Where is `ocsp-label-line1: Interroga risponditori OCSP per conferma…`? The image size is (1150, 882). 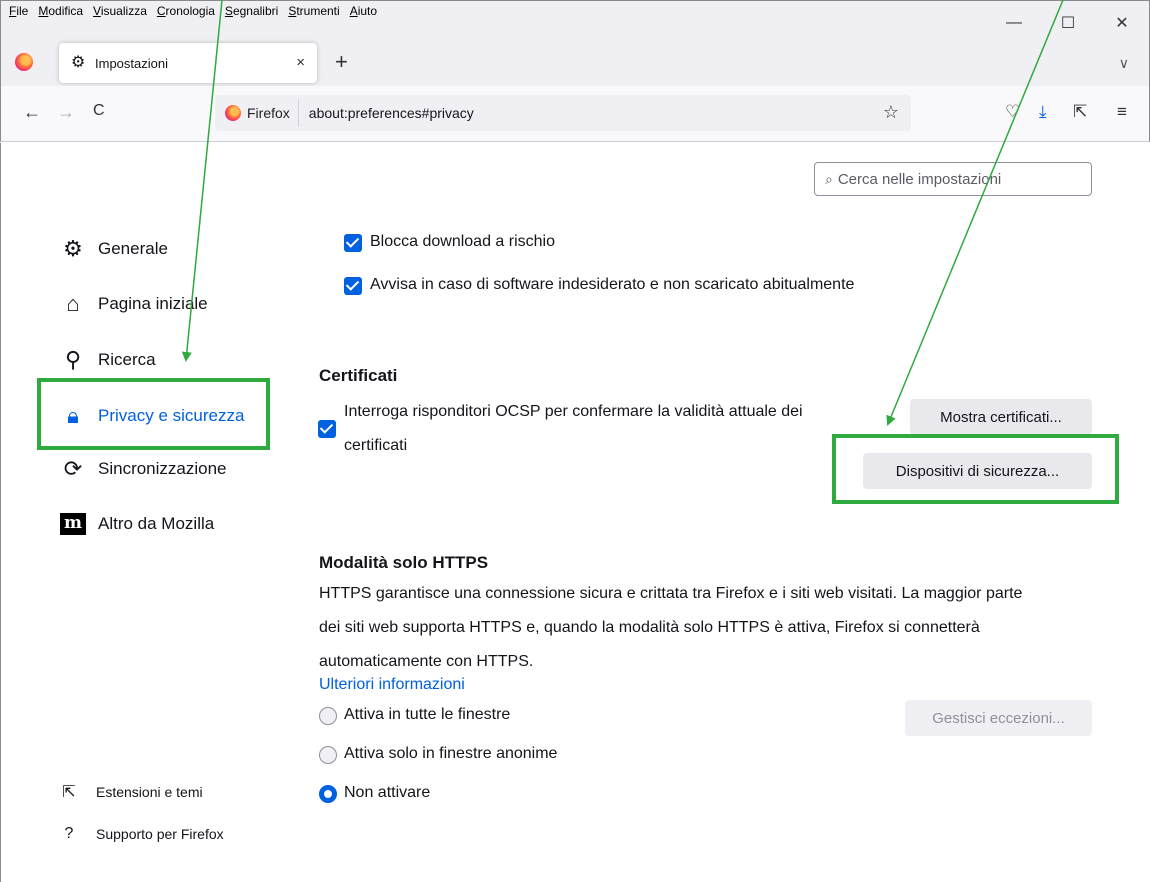
ocsp-label-line1: Interroga risponditori OCSP per conferma… is located at coordinates (573, 411).